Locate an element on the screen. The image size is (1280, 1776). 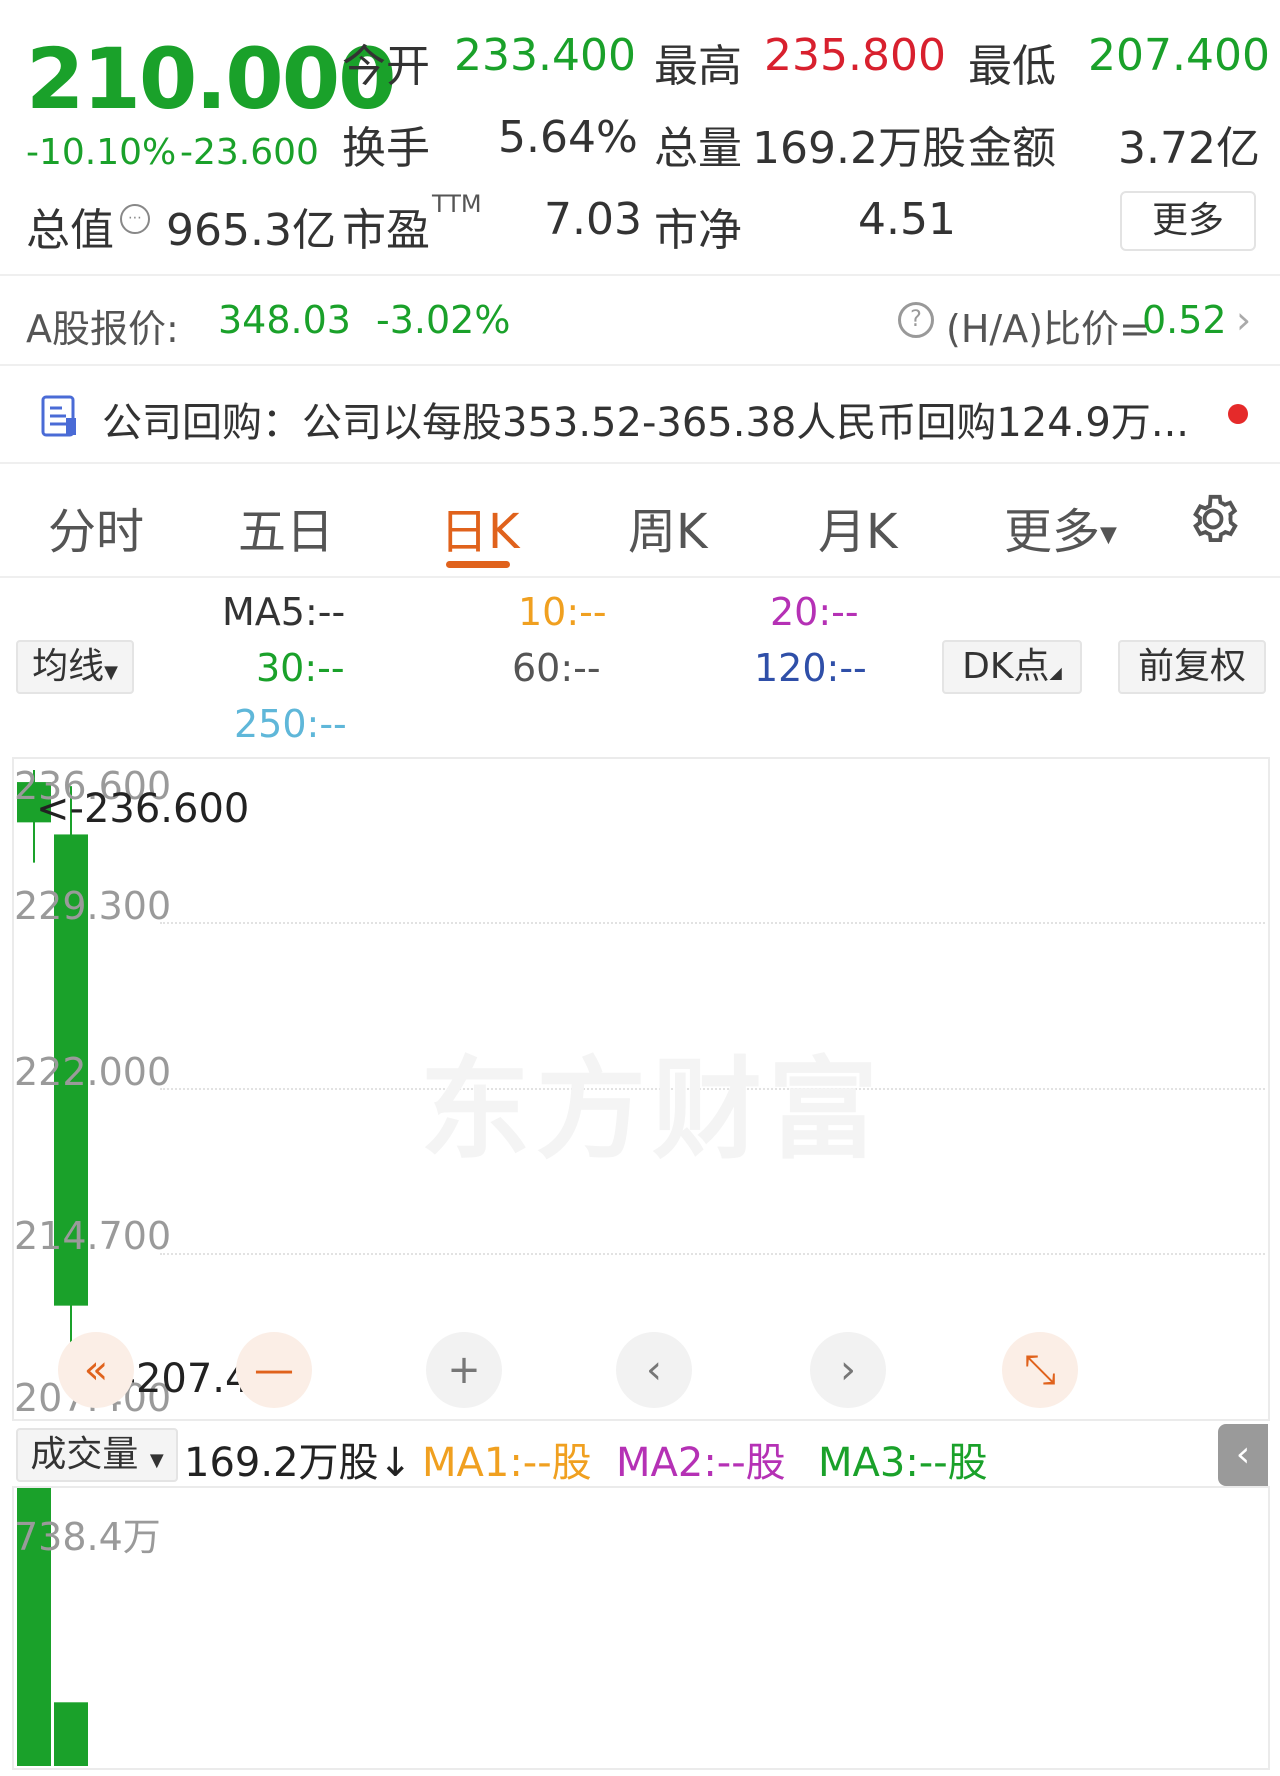
collapse-panel-icon: ‹ is located at coordinates (1243, 1455).